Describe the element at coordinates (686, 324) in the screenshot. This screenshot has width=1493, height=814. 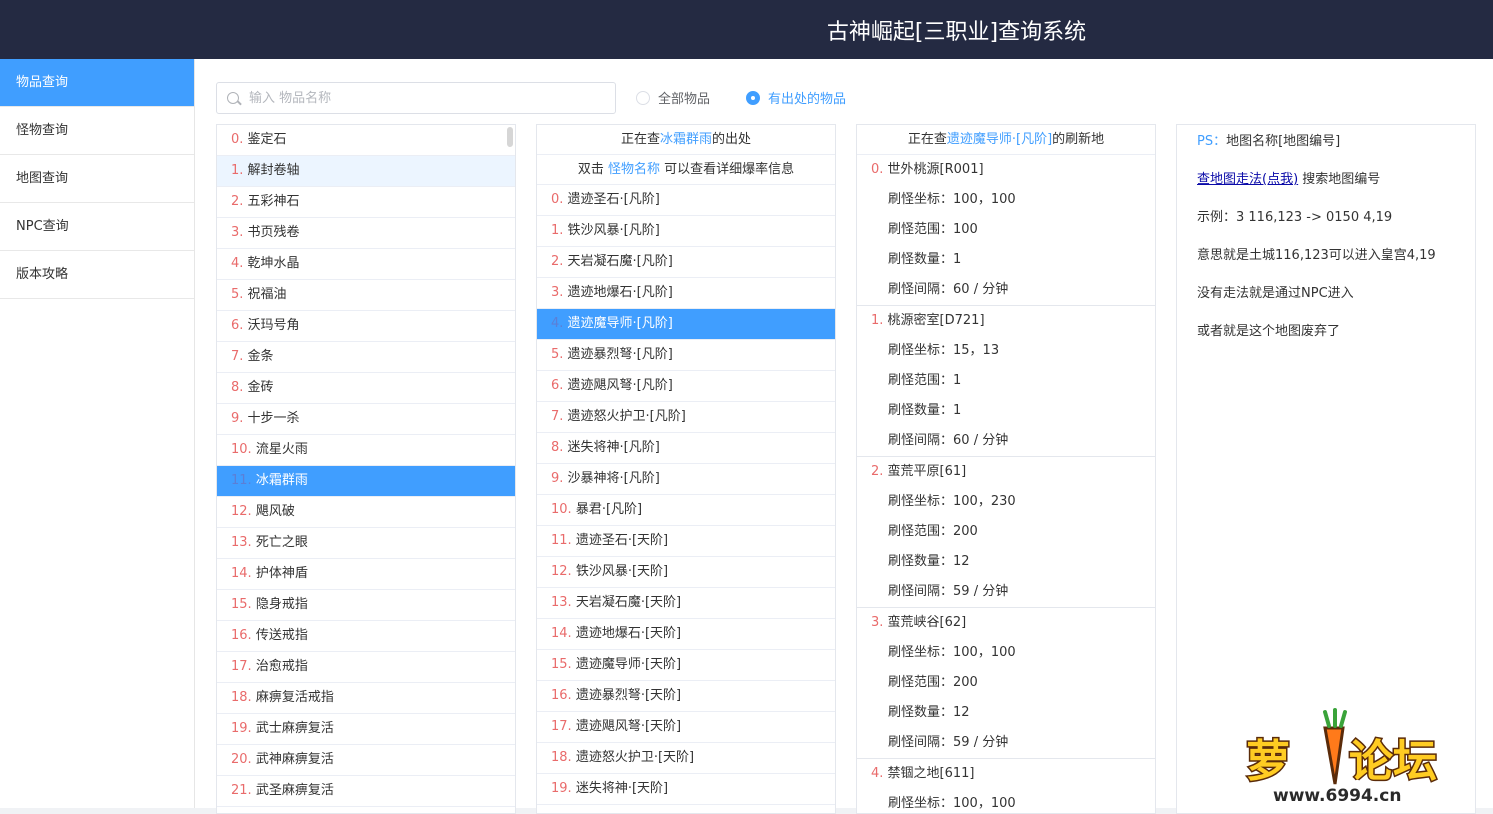
I see `monster-row: 4. 遗迹魔导师·[凡阶]` at that location.